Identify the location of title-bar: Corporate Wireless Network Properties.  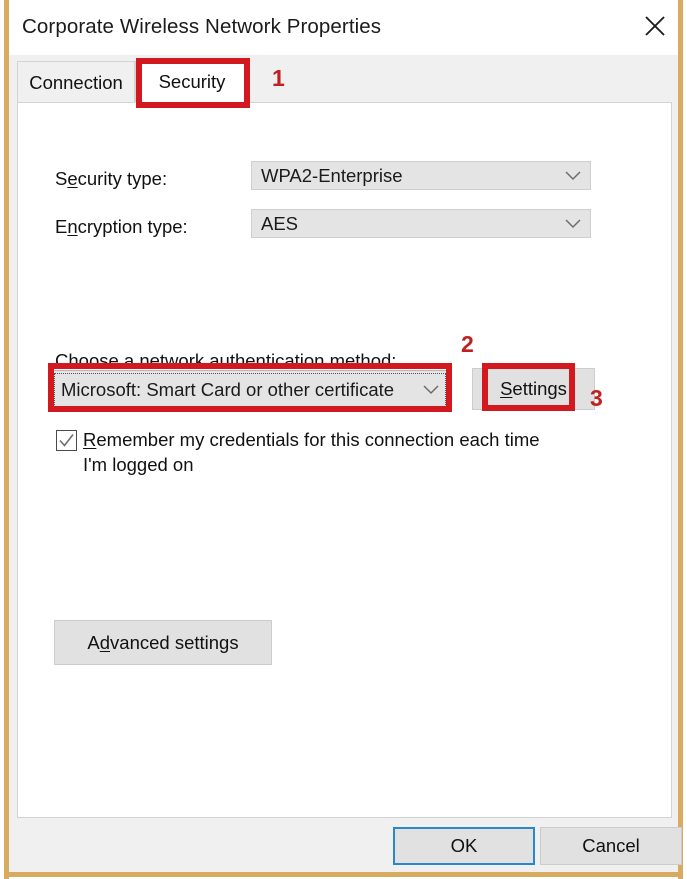
(343, 27).